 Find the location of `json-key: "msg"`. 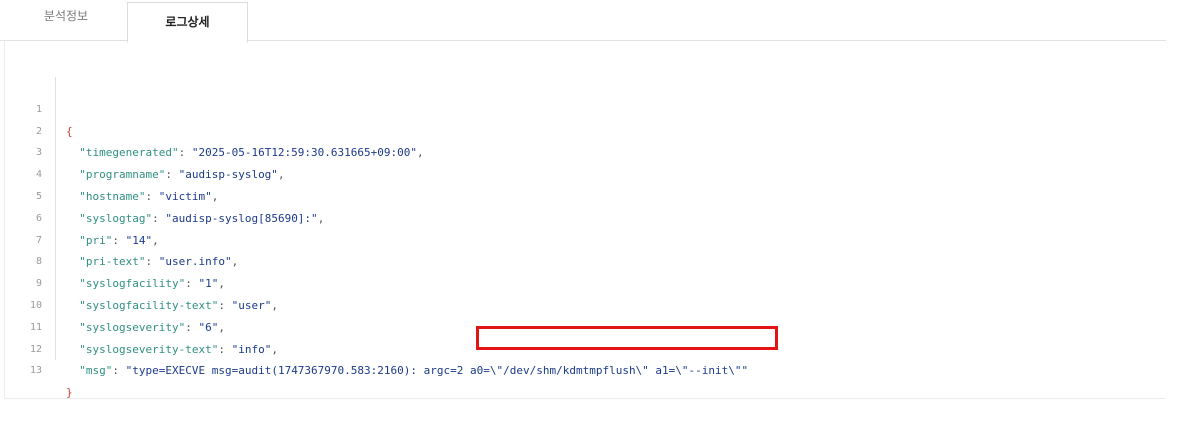

json-key: "msg" is located at coordinates (96, 371).